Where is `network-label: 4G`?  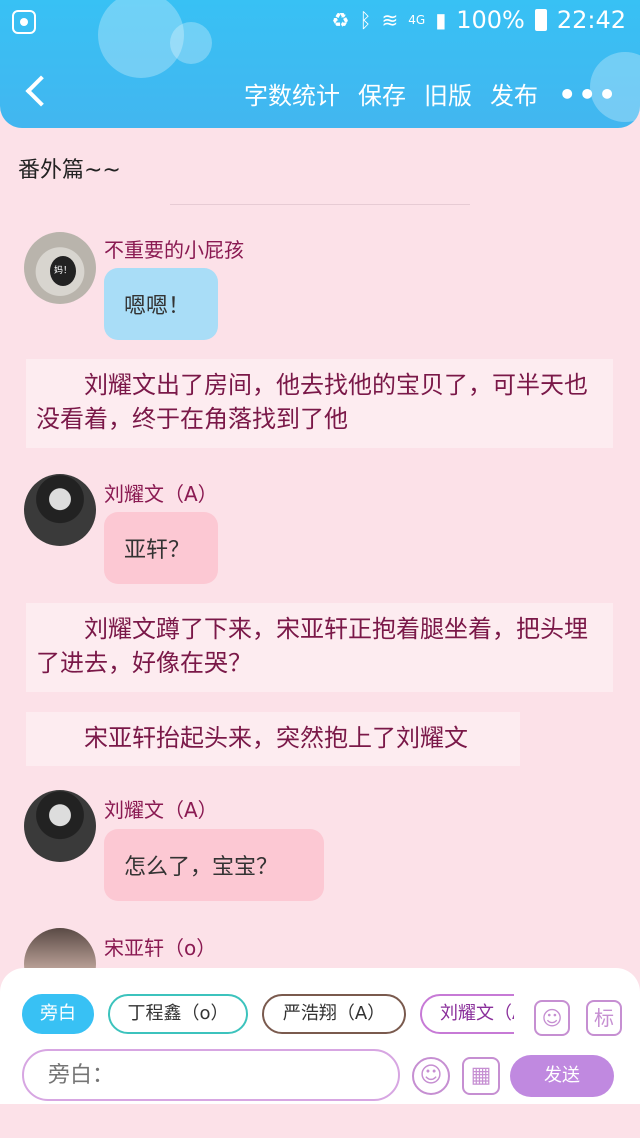 network-label: 4G is located at coordinates (417, 20).